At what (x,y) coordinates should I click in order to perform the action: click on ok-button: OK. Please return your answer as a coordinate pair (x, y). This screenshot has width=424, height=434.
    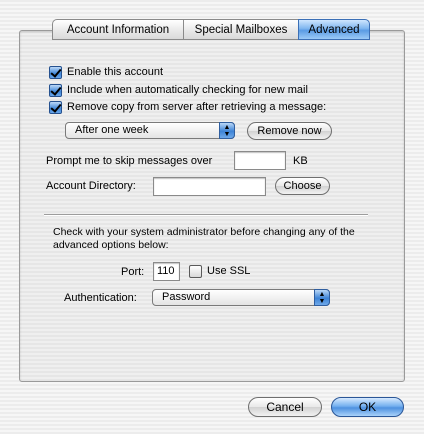
    Looking at the image, I should click on (367, 407).